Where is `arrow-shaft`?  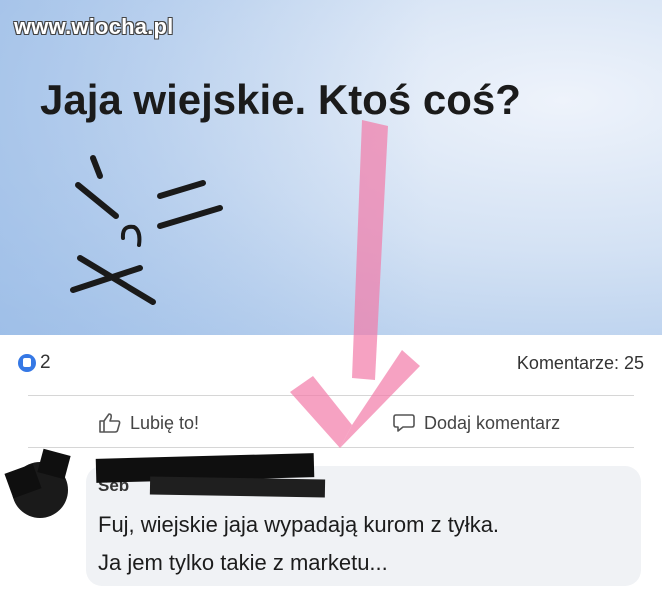 arrow-shaft is located at coordinates (370, 250).